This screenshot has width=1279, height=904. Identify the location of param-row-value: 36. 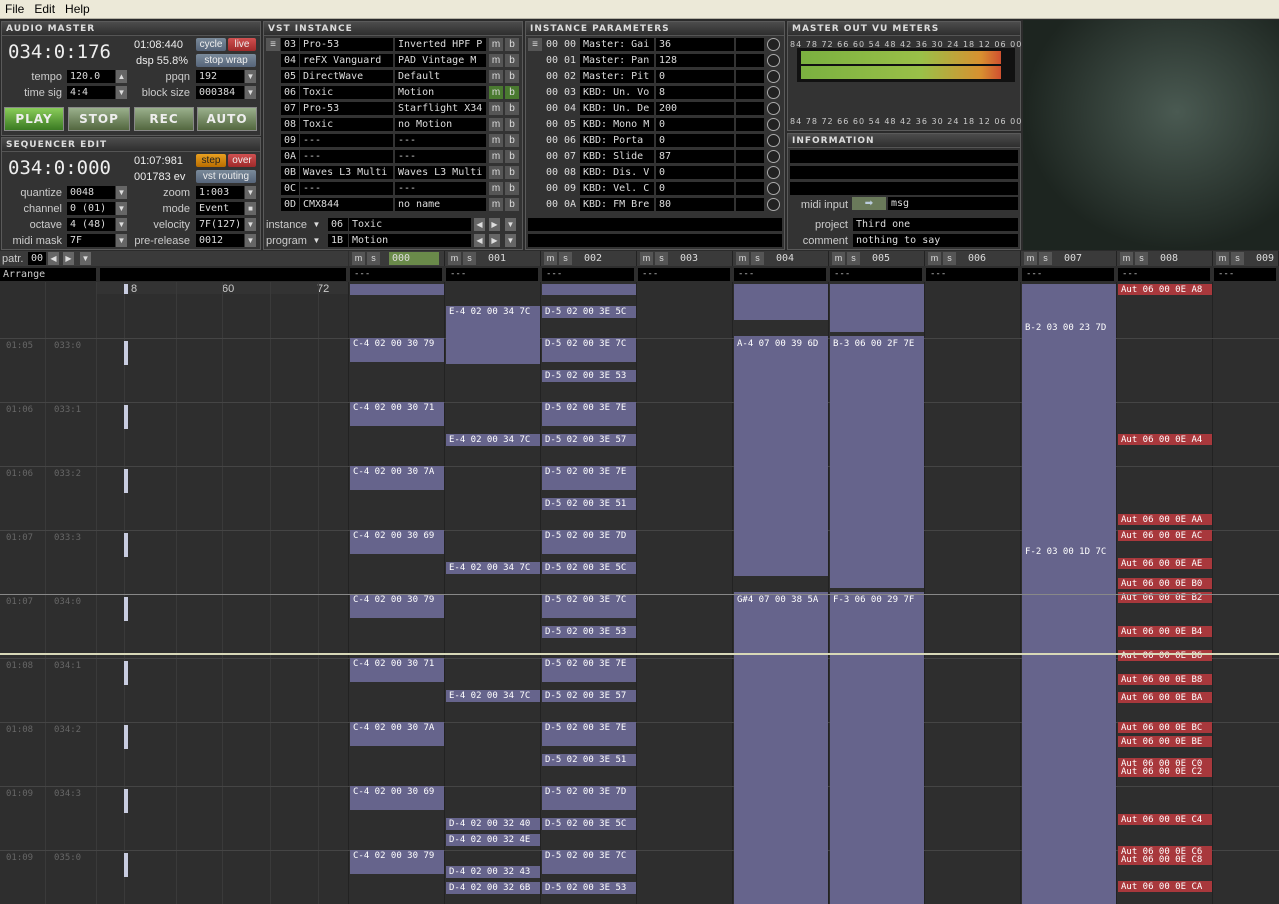
(695, 44).